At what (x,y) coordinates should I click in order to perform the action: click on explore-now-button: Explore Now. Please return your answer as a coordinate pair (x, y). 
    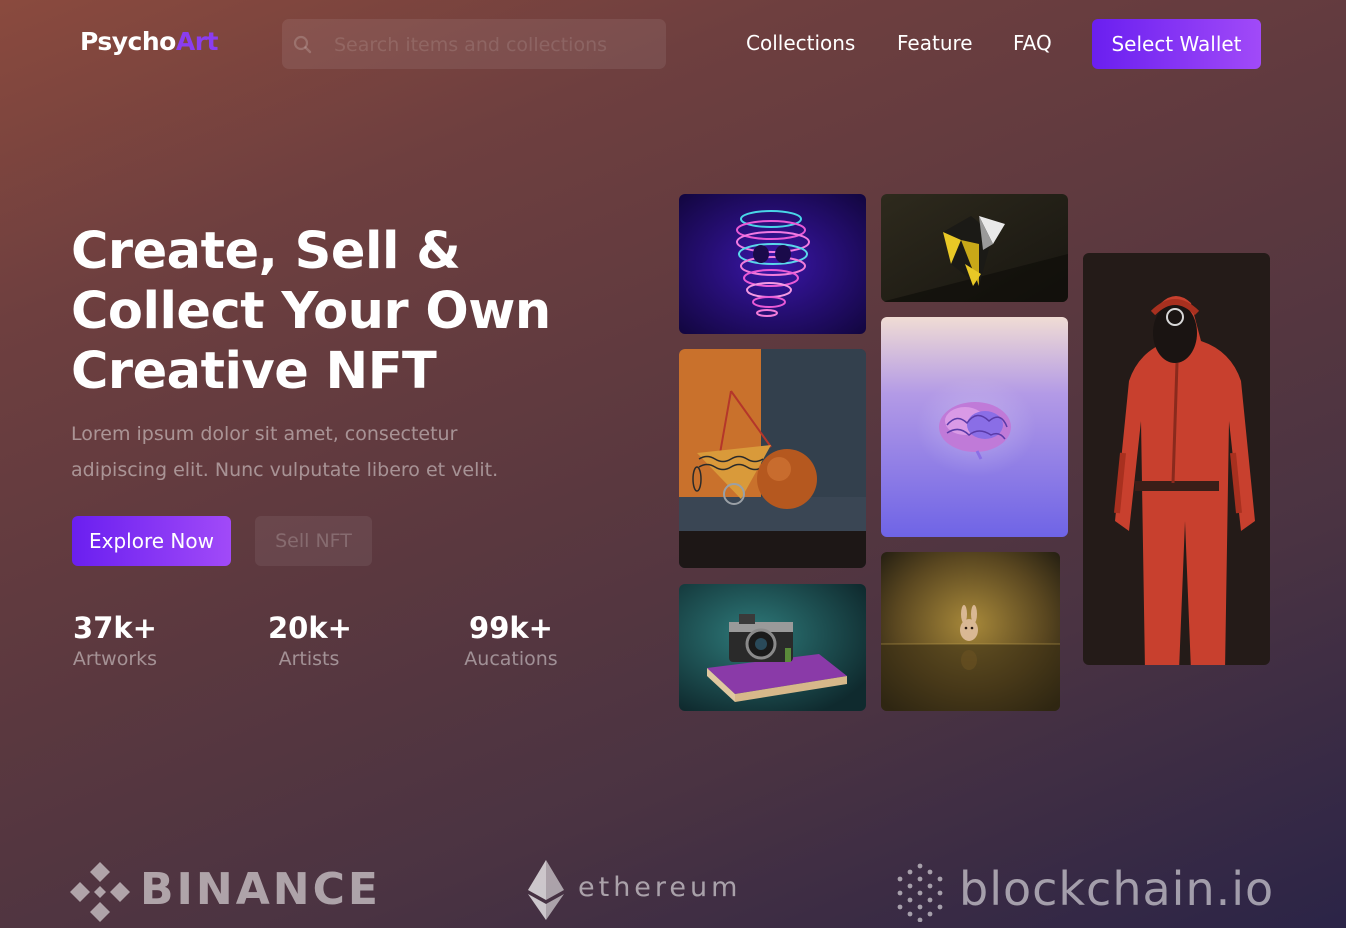
    Looking at the image, I should click on (151, 541).